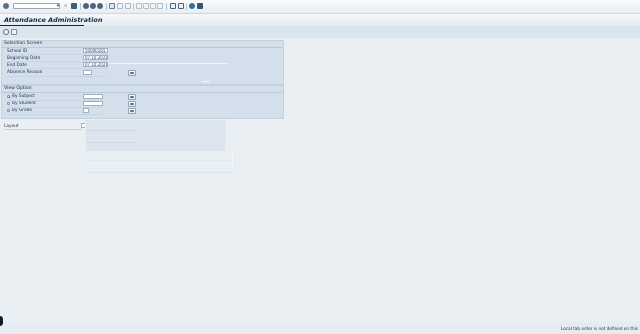 This screenshot has width=640, height=334. Describe the element at coordinates (599, 328) in the screenshot. I see `status-message: Local tab order is not defined on this` at that location.